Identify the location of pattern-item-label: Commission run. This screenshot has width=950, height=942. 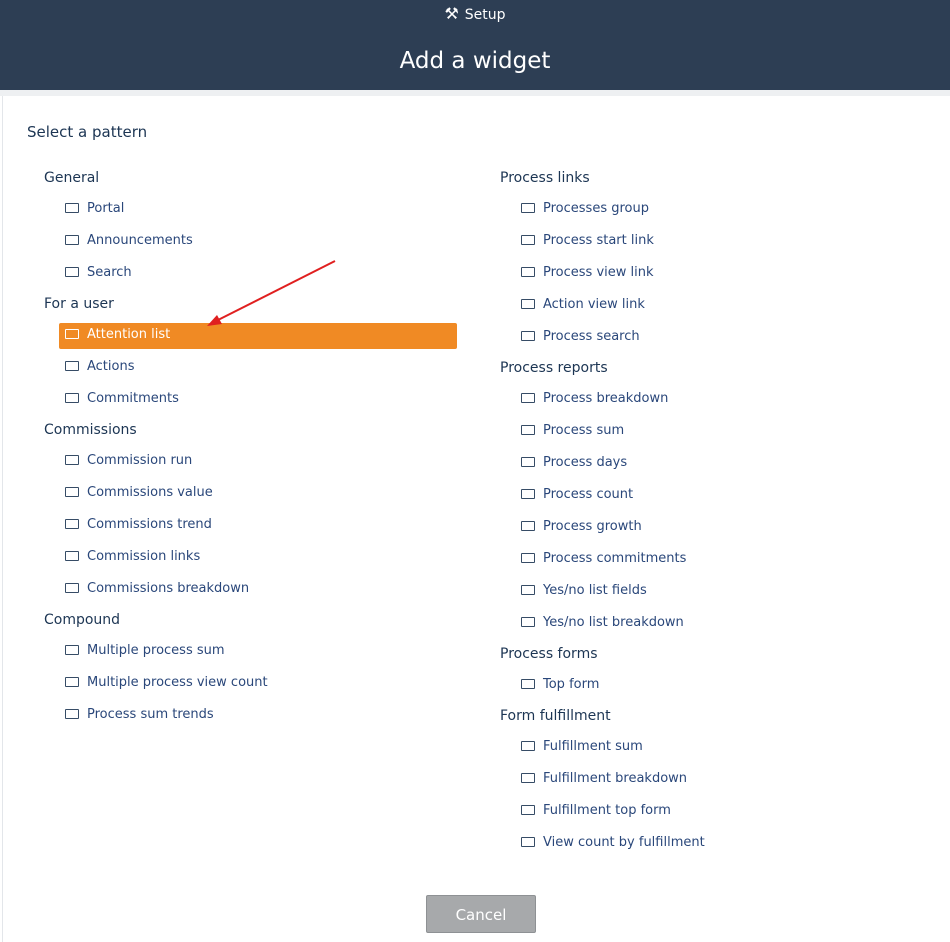
(140, 460).